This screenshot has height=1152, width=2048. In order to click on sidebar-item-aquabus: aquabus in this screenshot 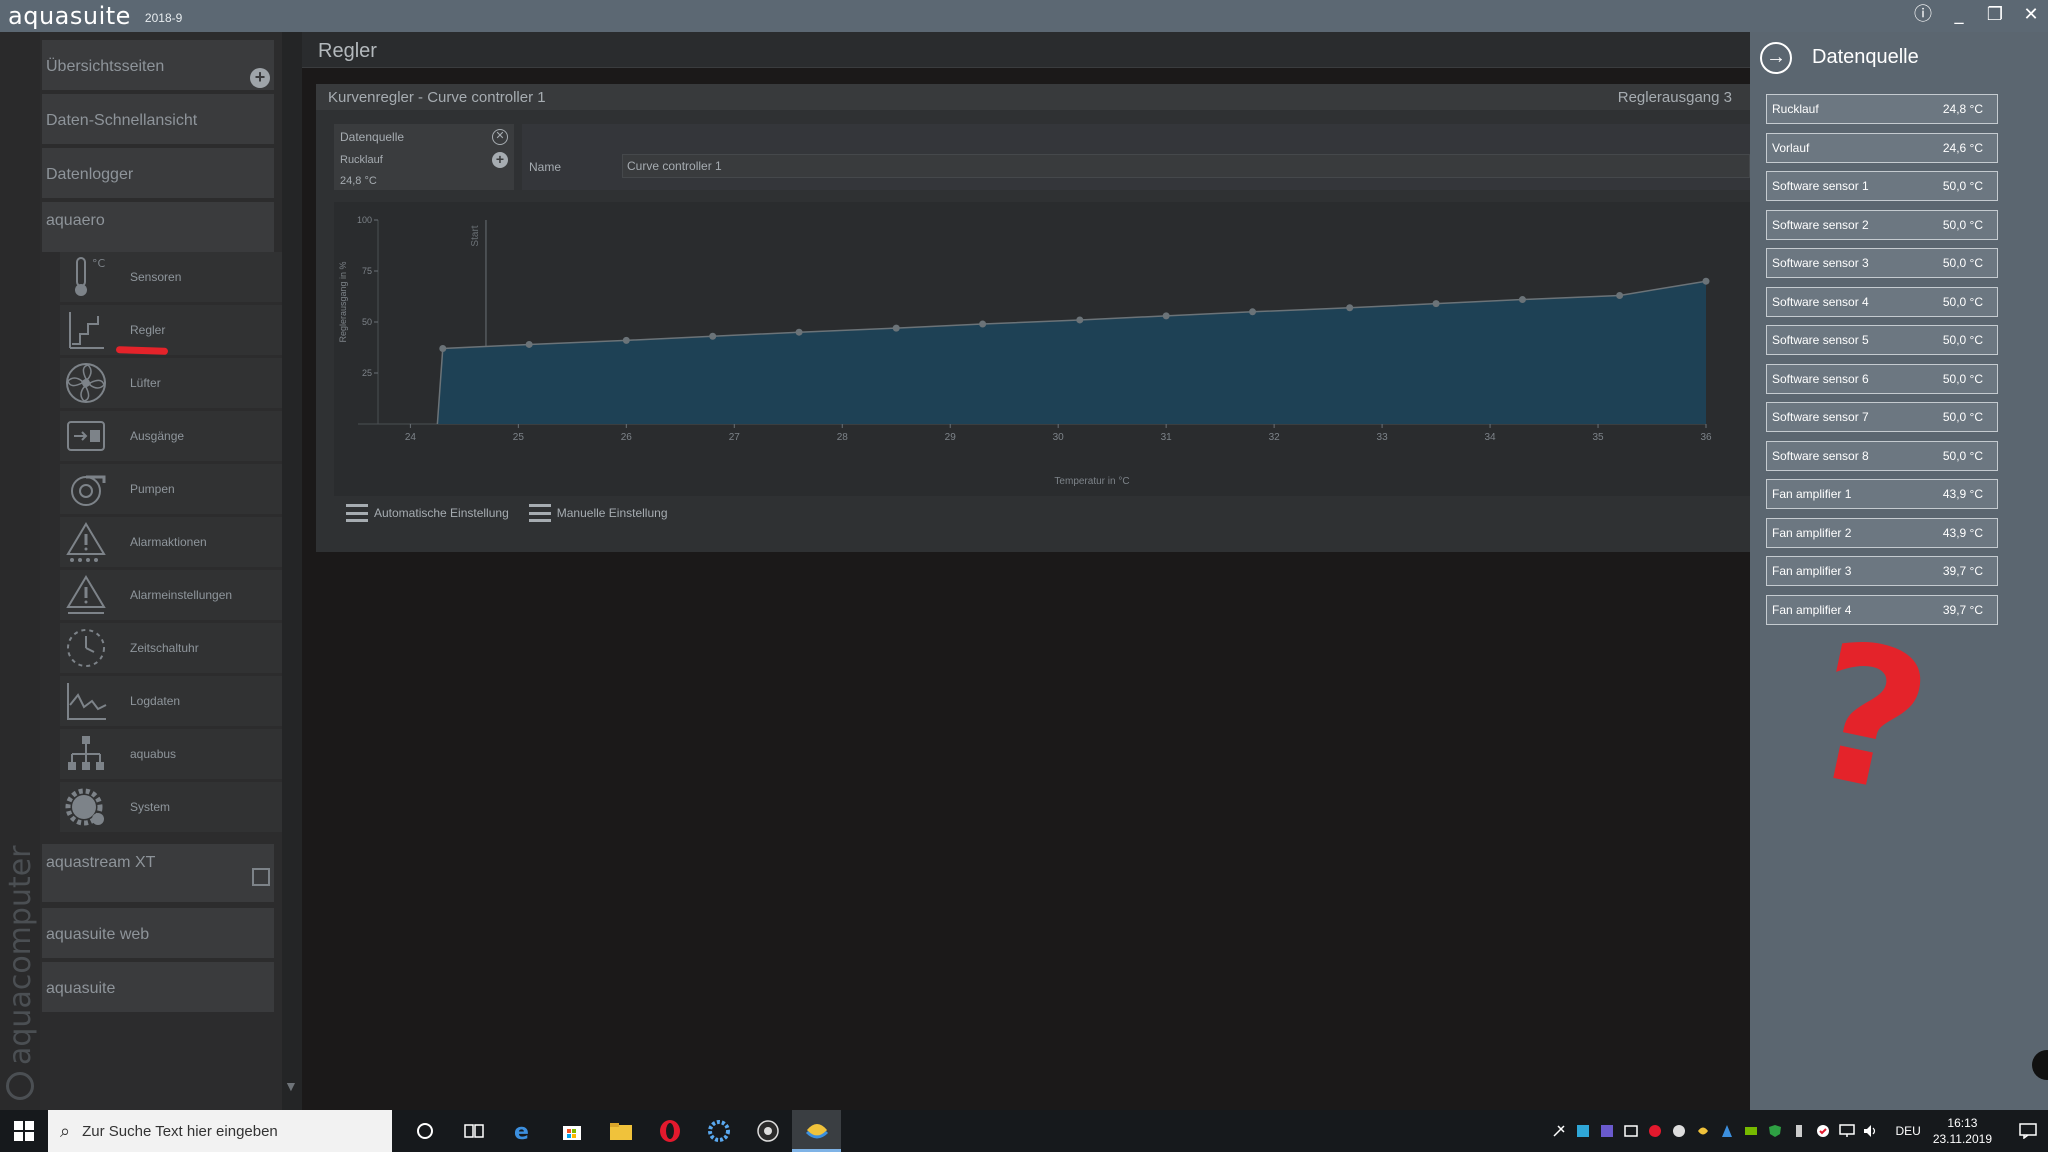, I will do `click(171, 754)`.